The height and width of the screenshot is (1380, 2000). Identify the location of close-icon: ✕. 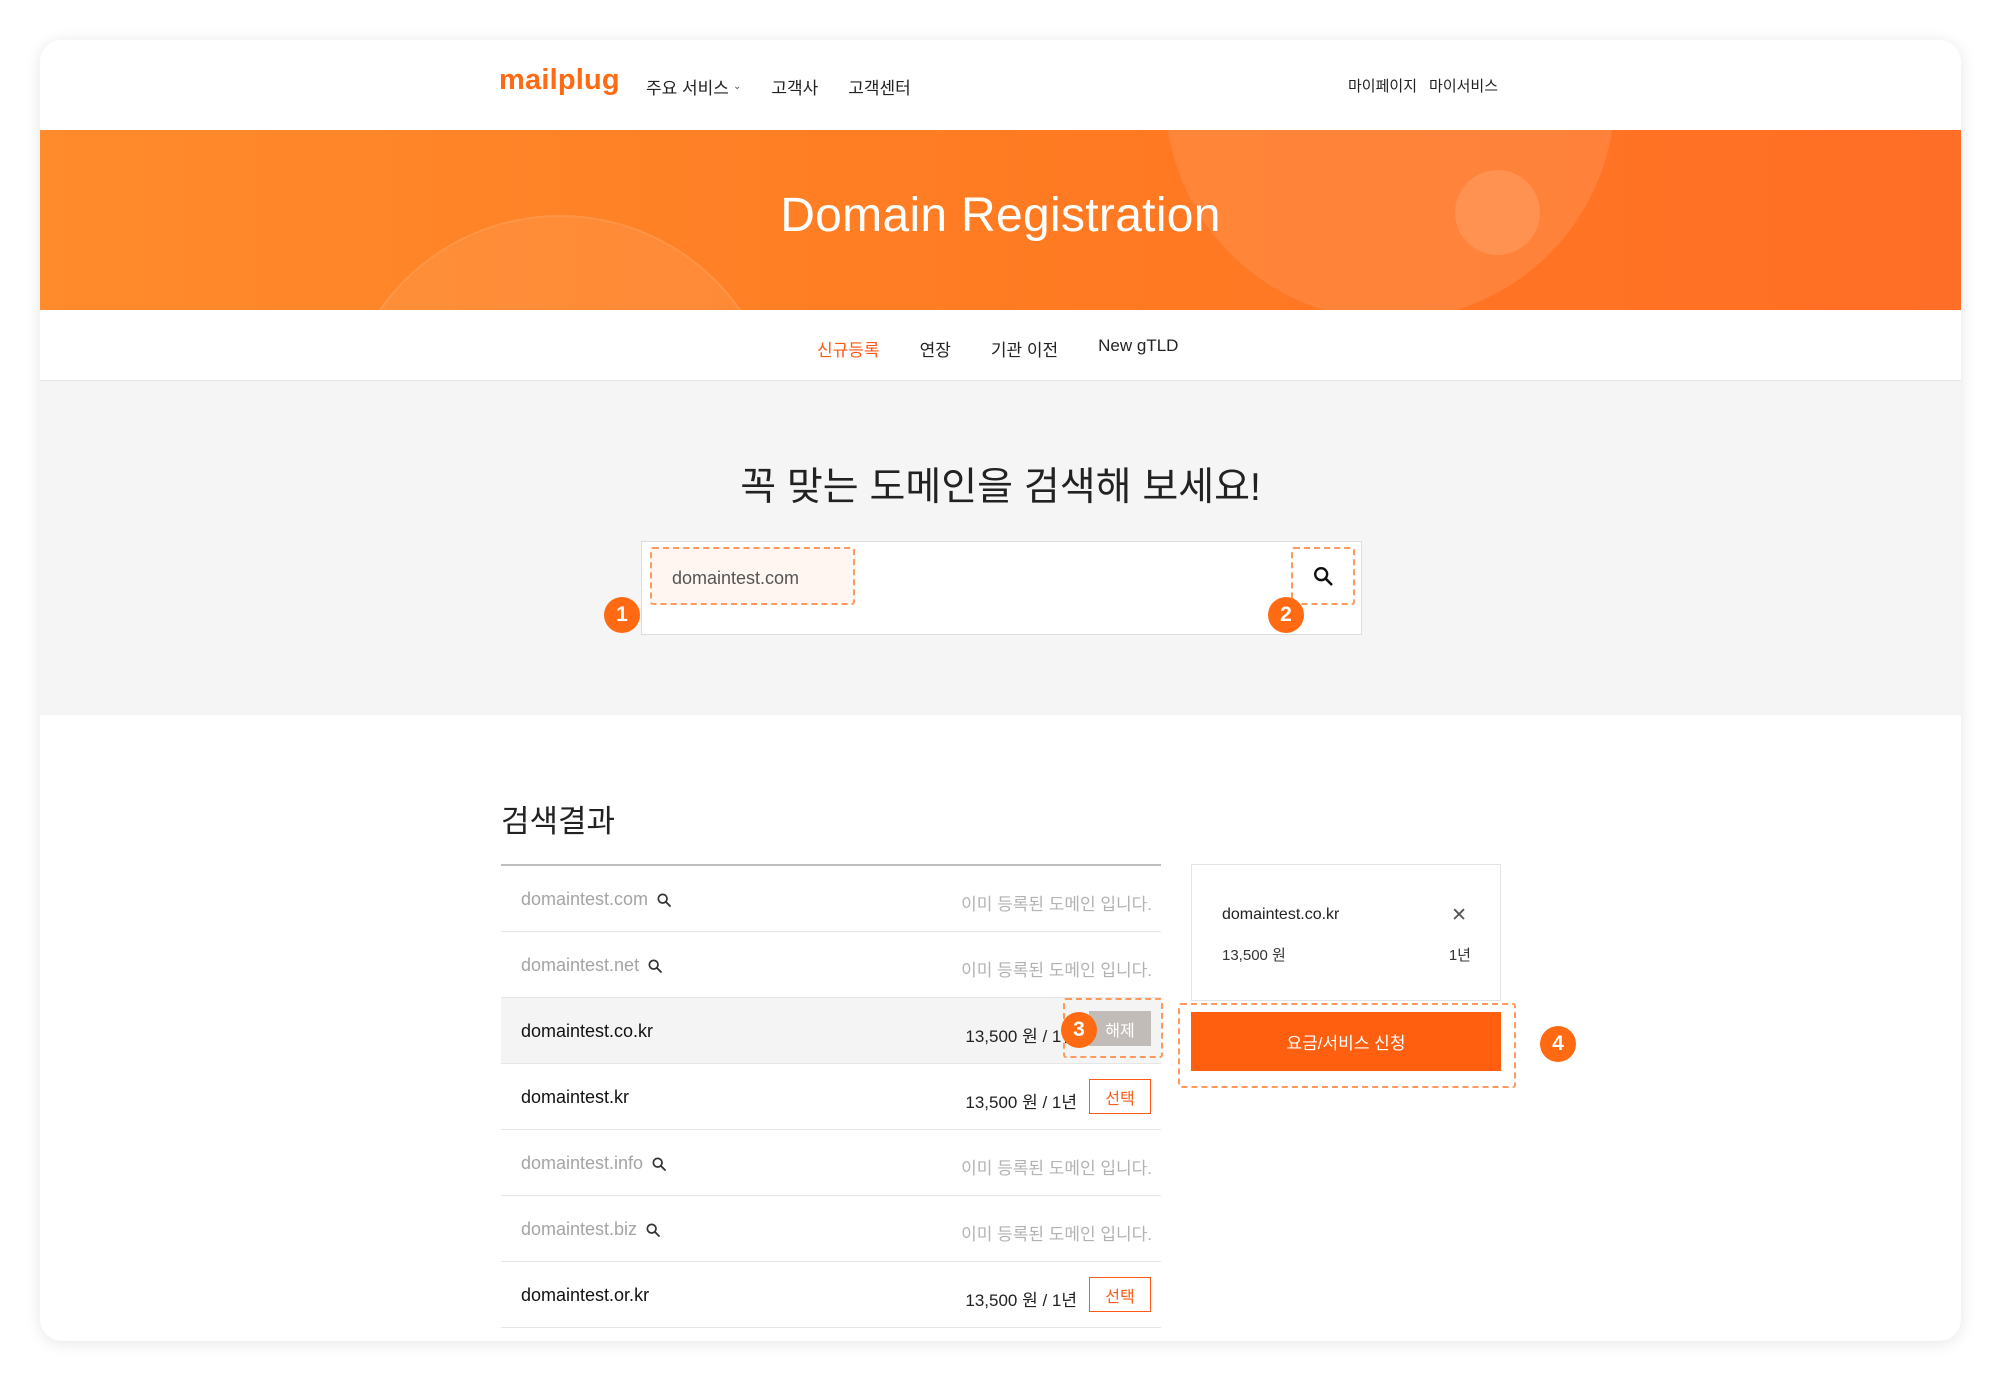
(1459, 915).